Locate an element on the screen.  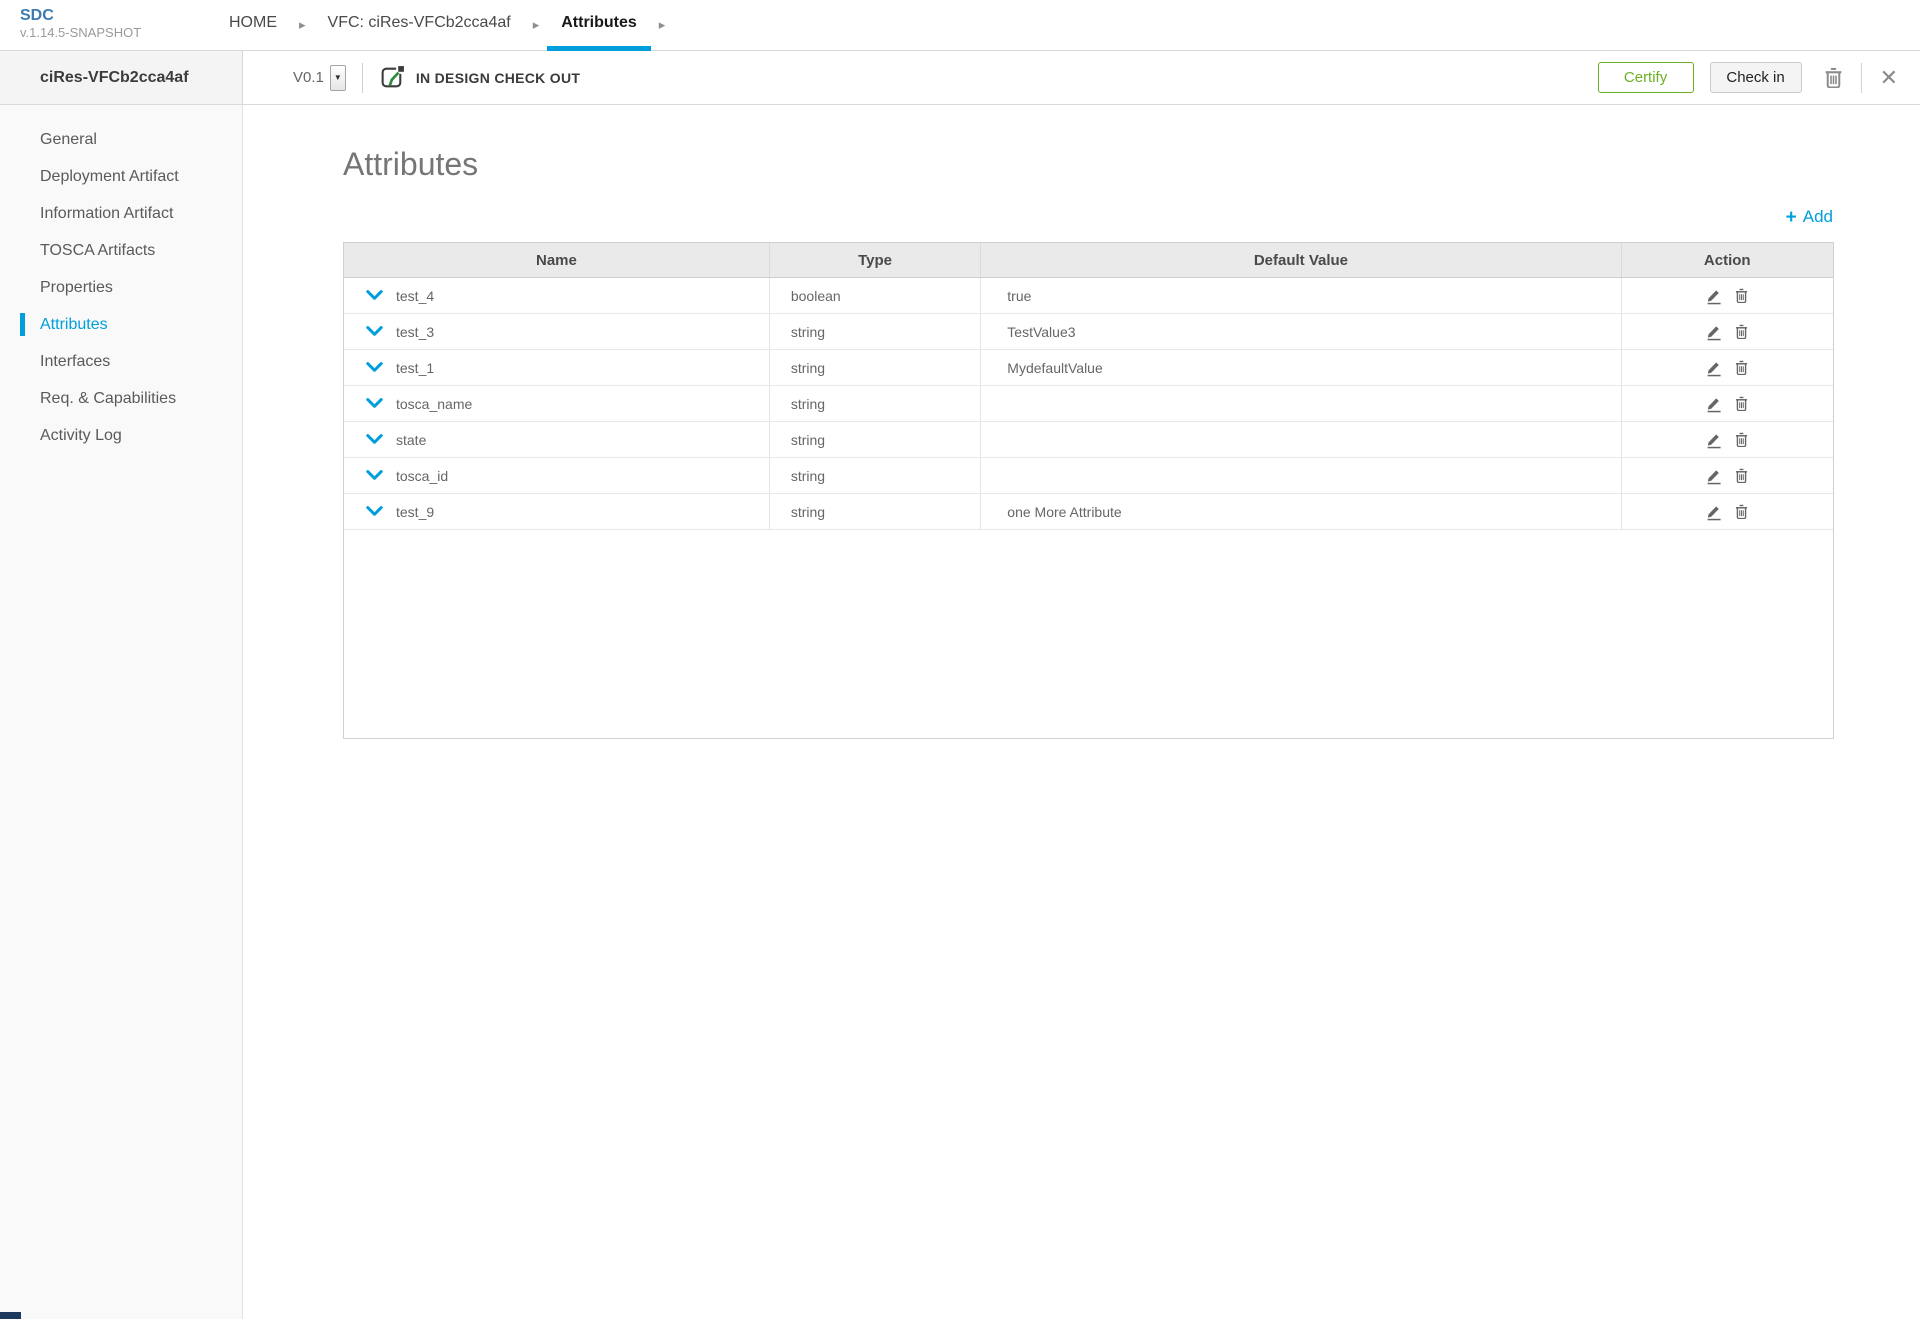
attribute-default-value: TestValue3 is located at coordinates (1301, 331).